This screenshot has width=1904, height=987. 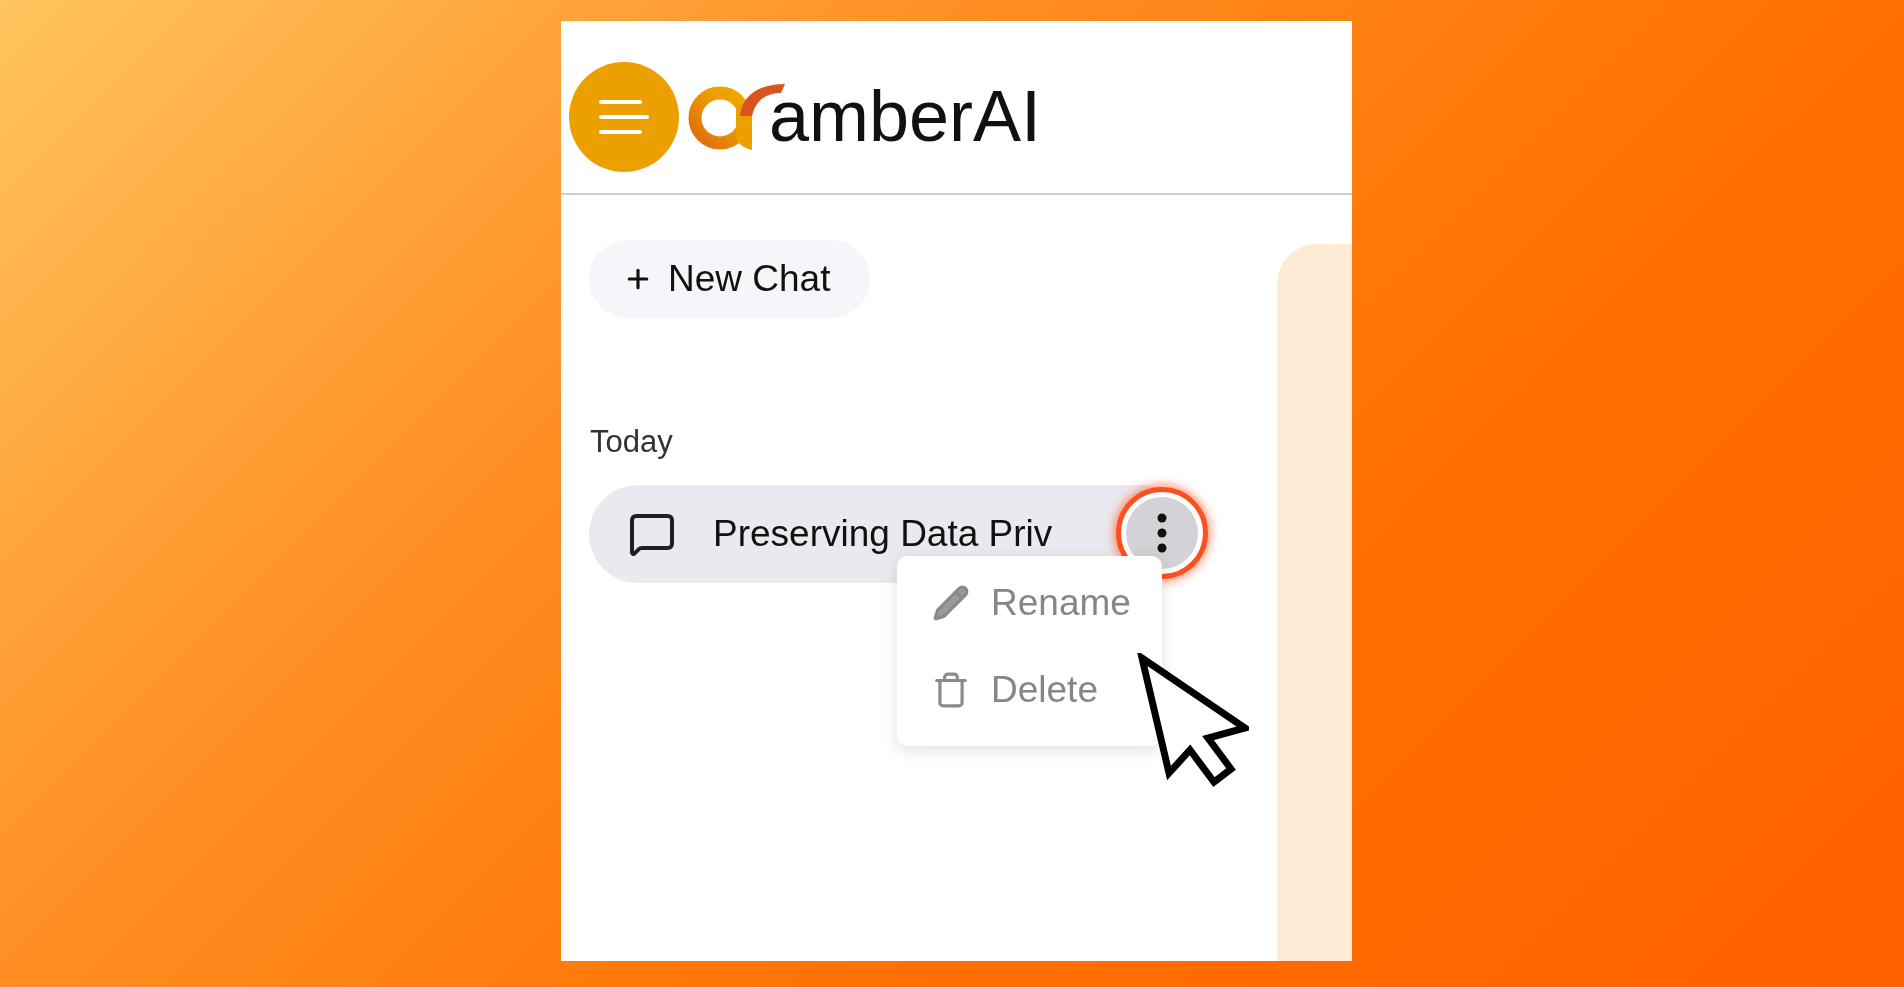 I want to click on trash-icon, so click(x=951, y=690).